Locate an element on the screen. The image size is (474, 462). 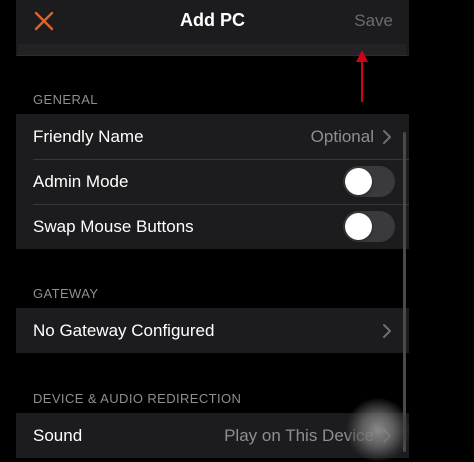
save-button: Save is located at coordinates (373, 21).